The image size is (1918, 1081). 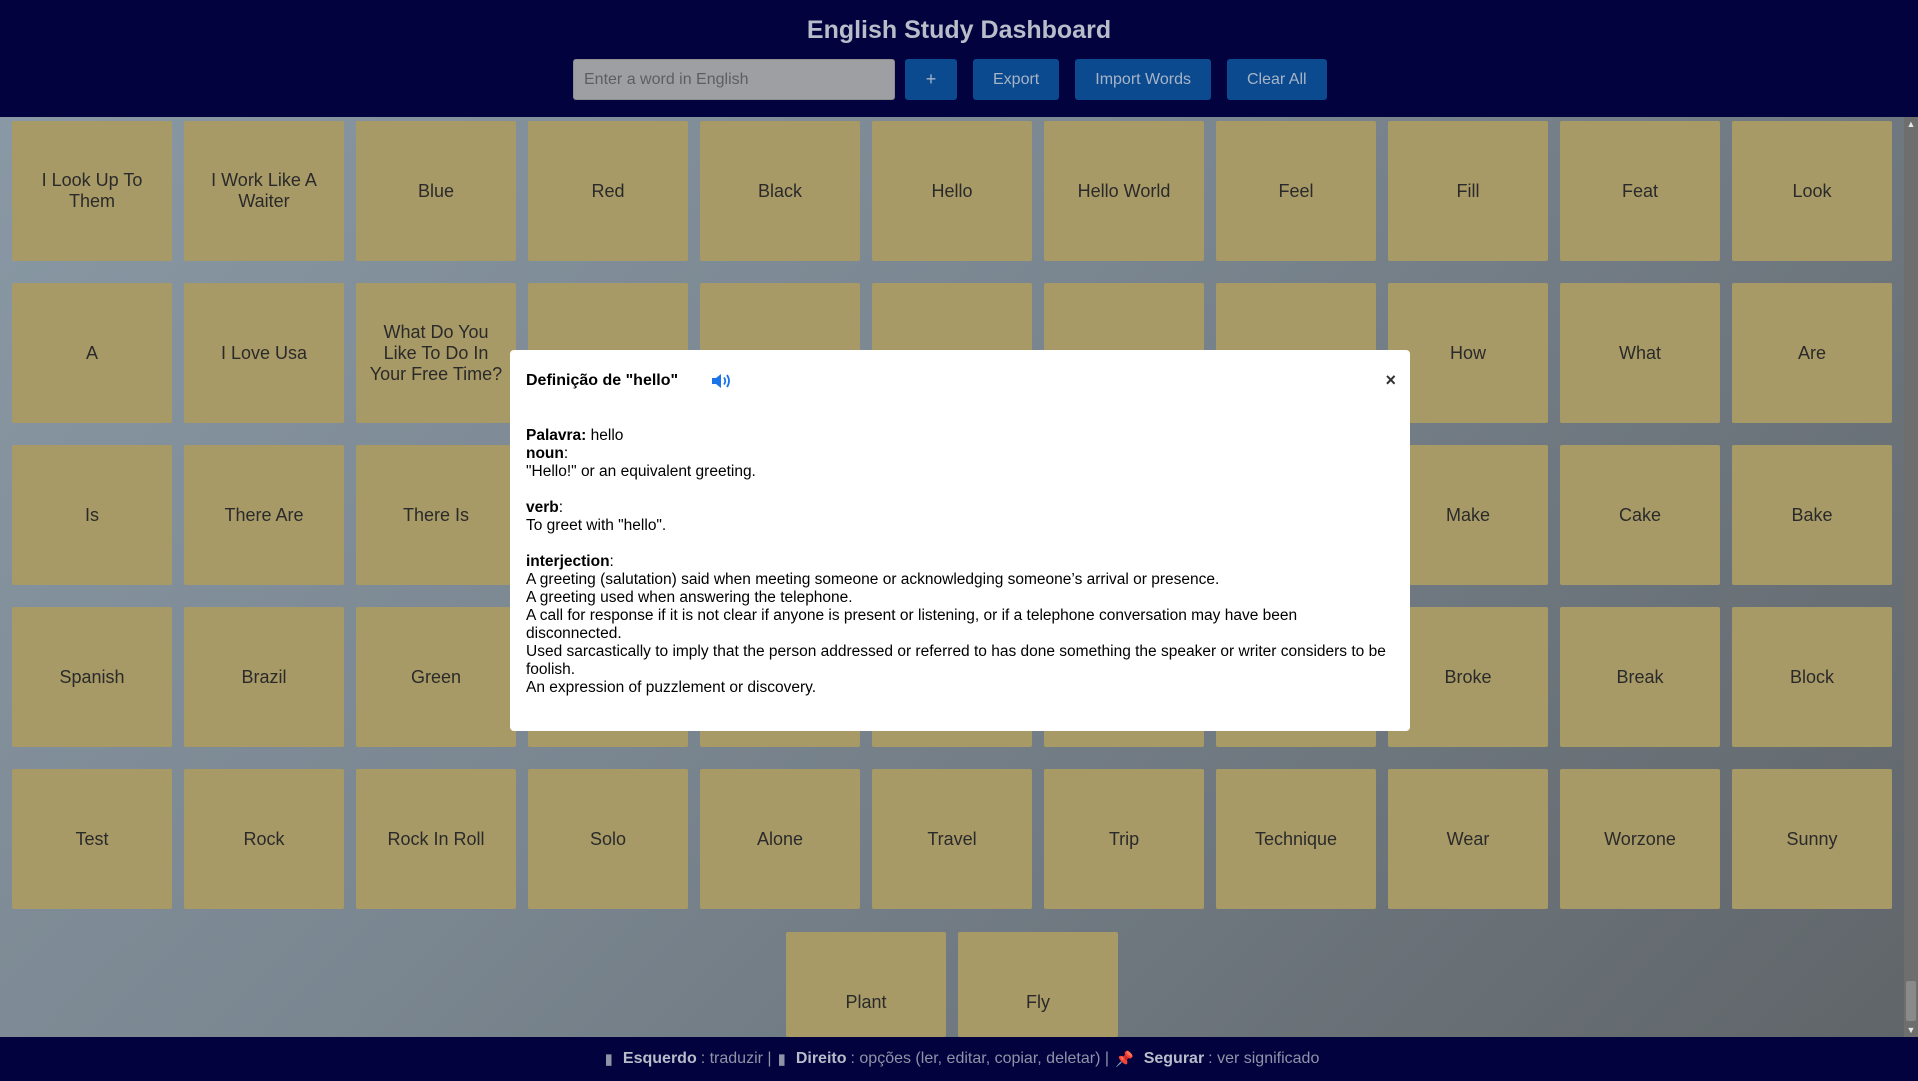 I want to click on word-toolbar: + Export Import Words Clear All, so click(x=953, y=79).